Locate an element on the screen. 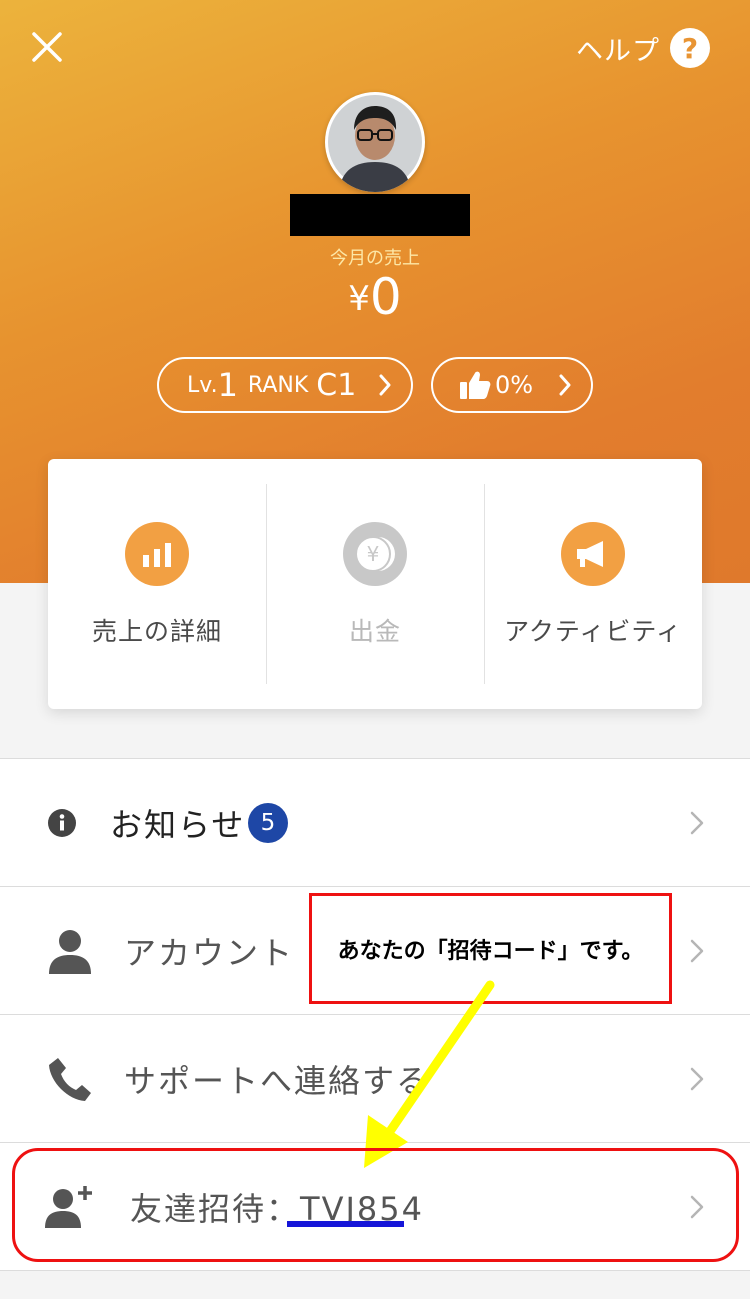  person-icon is located at coordinates (70, 951).